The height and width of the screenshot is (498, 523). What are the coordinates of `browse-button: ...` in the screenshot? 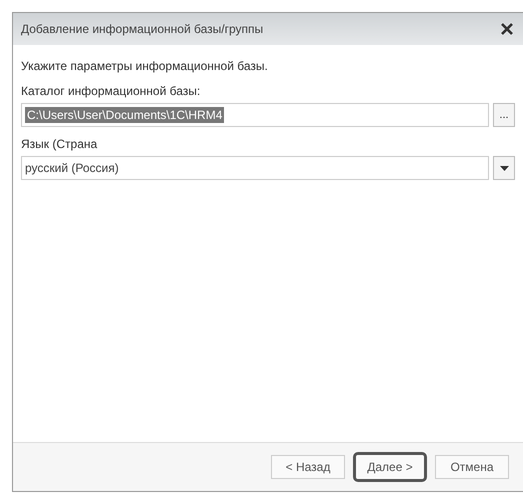 It's located at (504, 115).